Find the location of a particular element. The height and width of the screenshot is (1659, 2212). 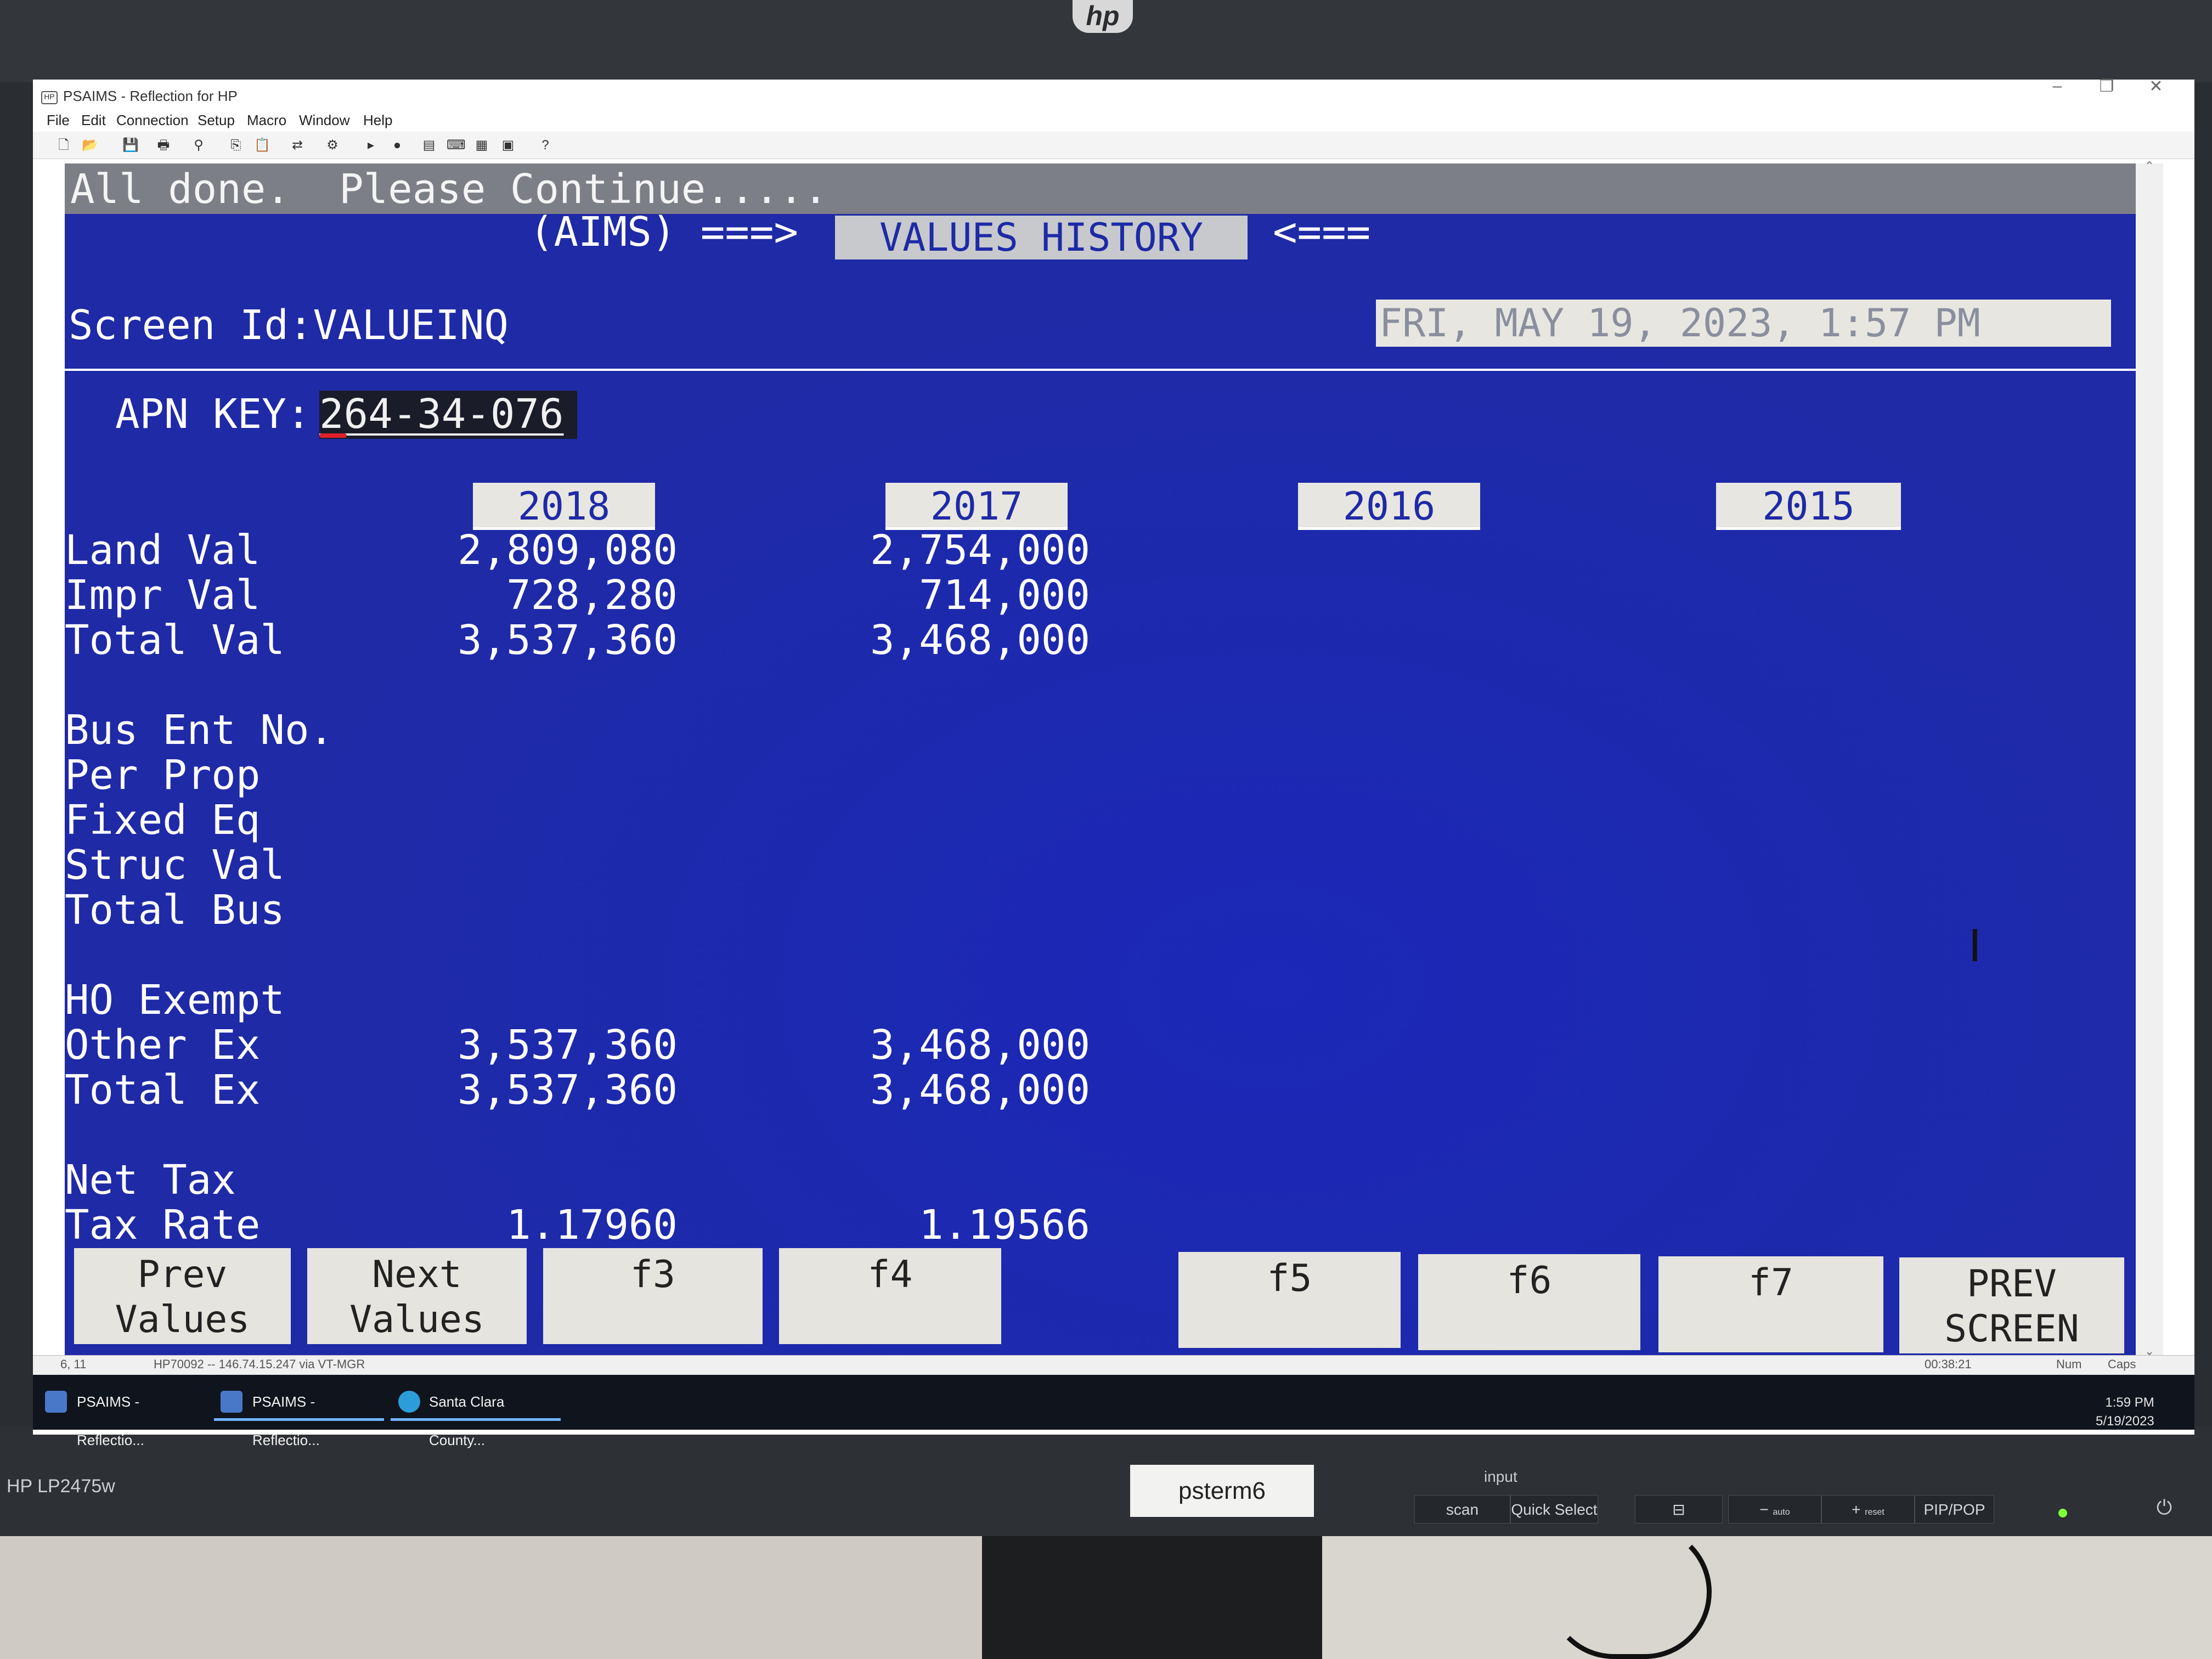

fkey-line1: f3 is located at coordinates (653, 1274).